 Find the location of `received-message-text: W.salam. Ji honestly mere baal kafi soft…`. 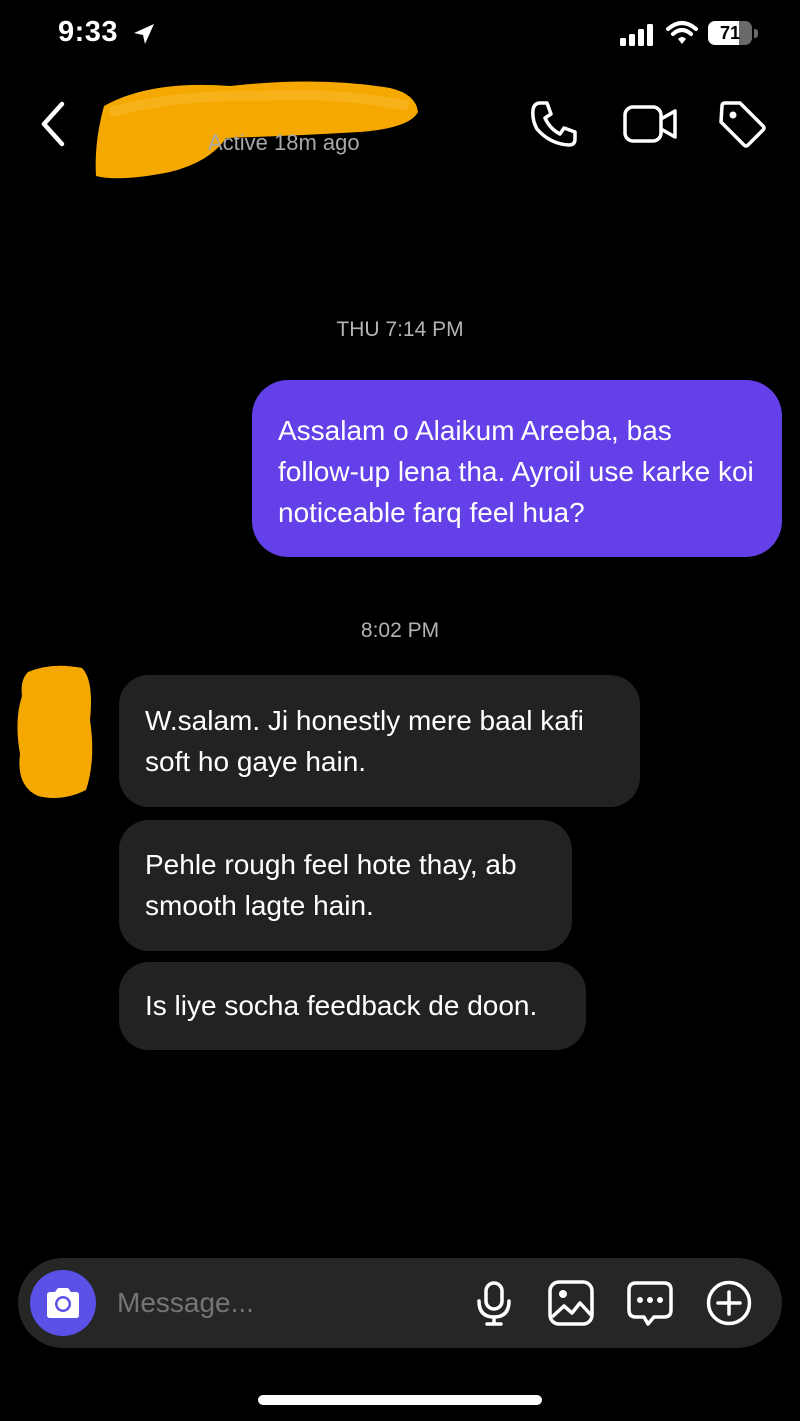

received-message-text: W.salam. Ji honestly mere baal kafi soft… is located at coordinates (364, 741).